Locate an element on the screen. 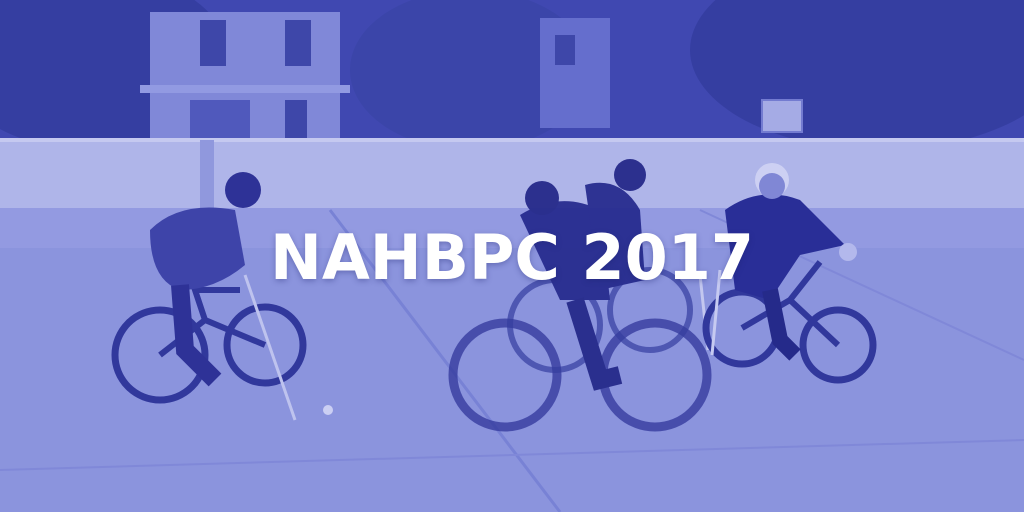 Image resolution: width=1024 pixels, height=512 pixels. event-title: NAHBPC 2017 is located at coordinates (512, 257).